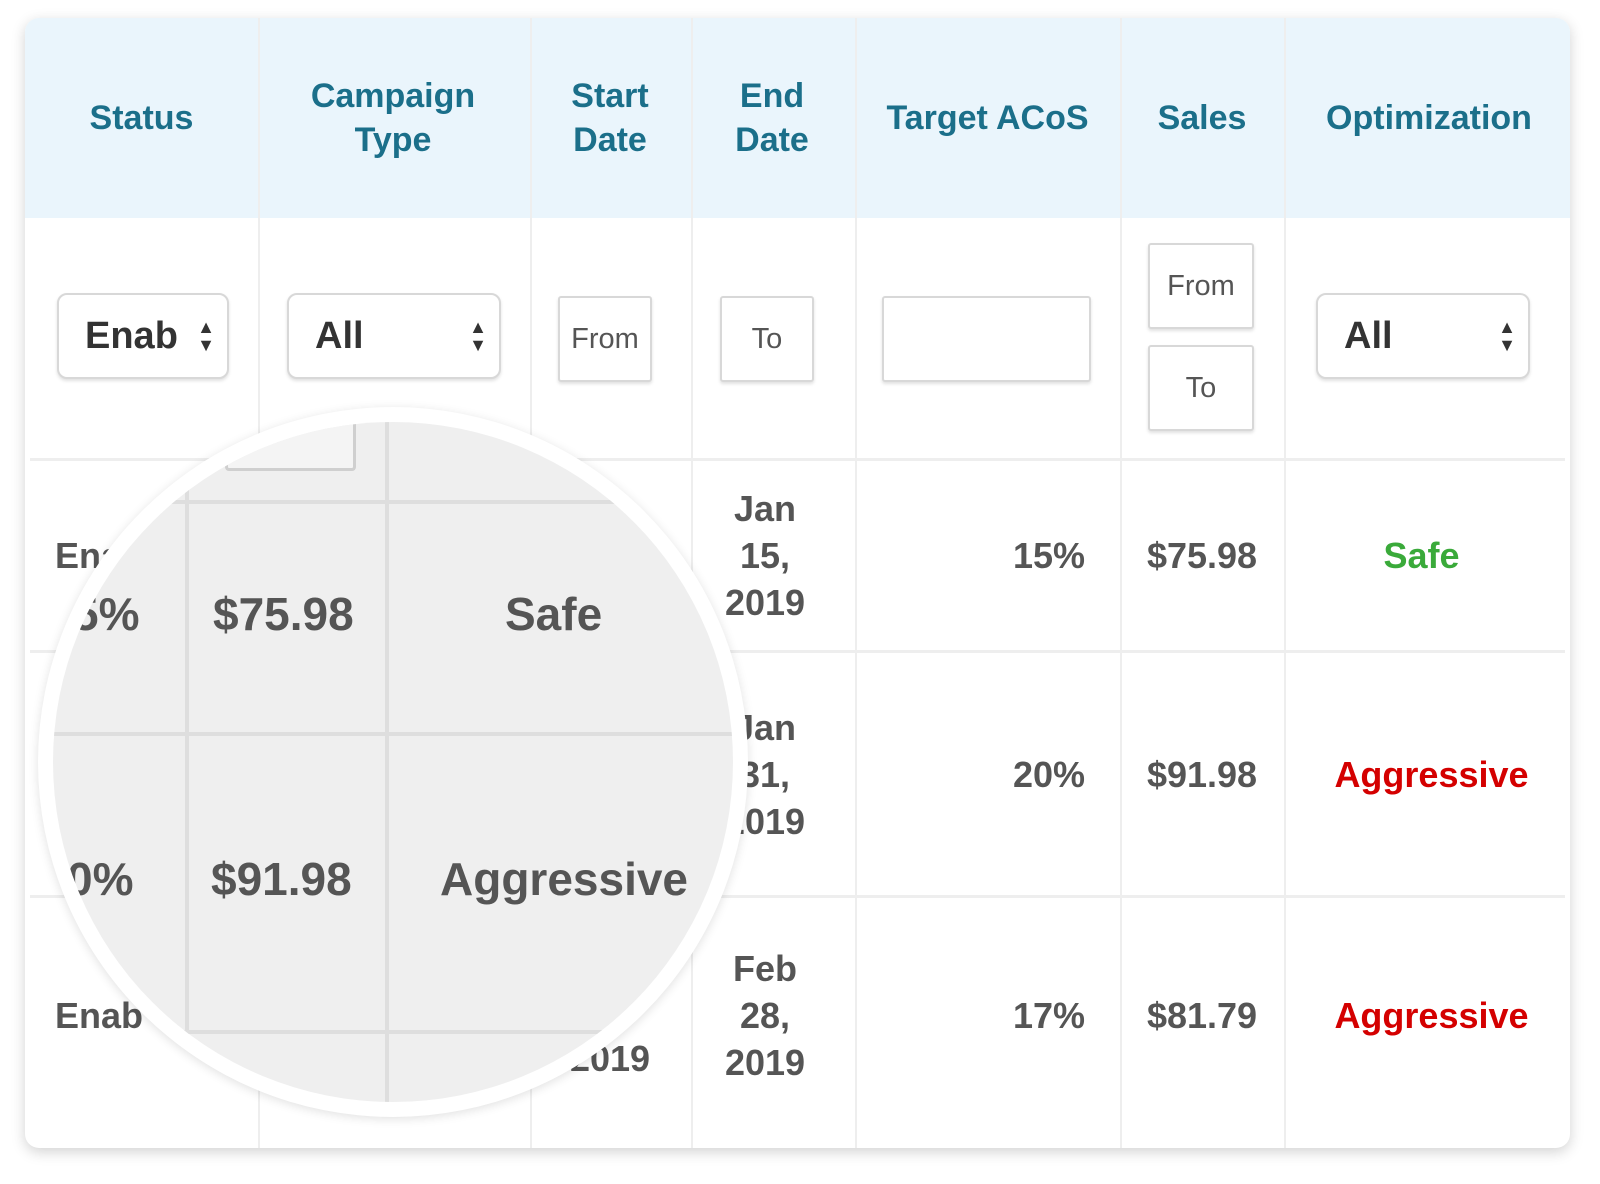 The height and width of the screenshot is (1184, 1600). What do you see at coordinates (610, 118) in the screenshot?
I see `header-start-date: Start Date` at bounding box center [610, 118].